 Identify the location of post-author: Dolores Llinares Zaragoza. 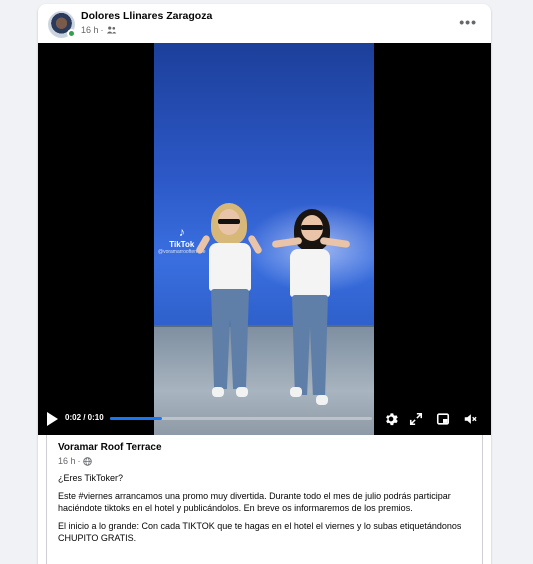
(146, 16).